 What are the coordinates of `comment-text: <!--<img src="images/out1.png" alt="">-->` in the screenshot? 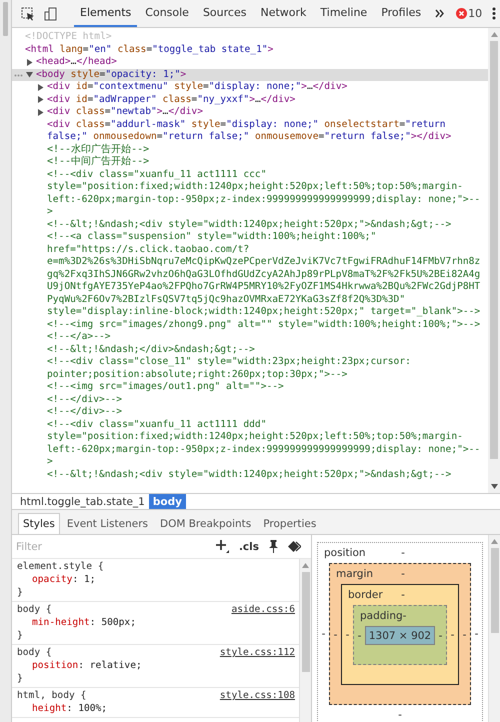 It's located at (165, 387).